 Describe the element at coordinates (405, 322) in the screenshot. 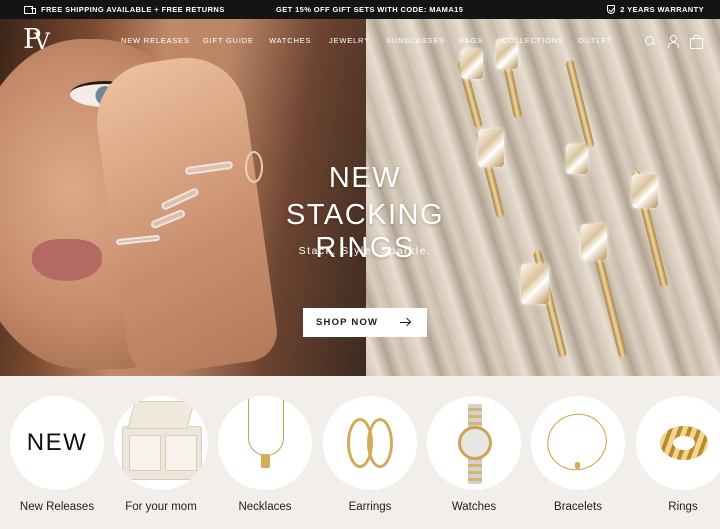

I see `arrow-right-icon` at that location.